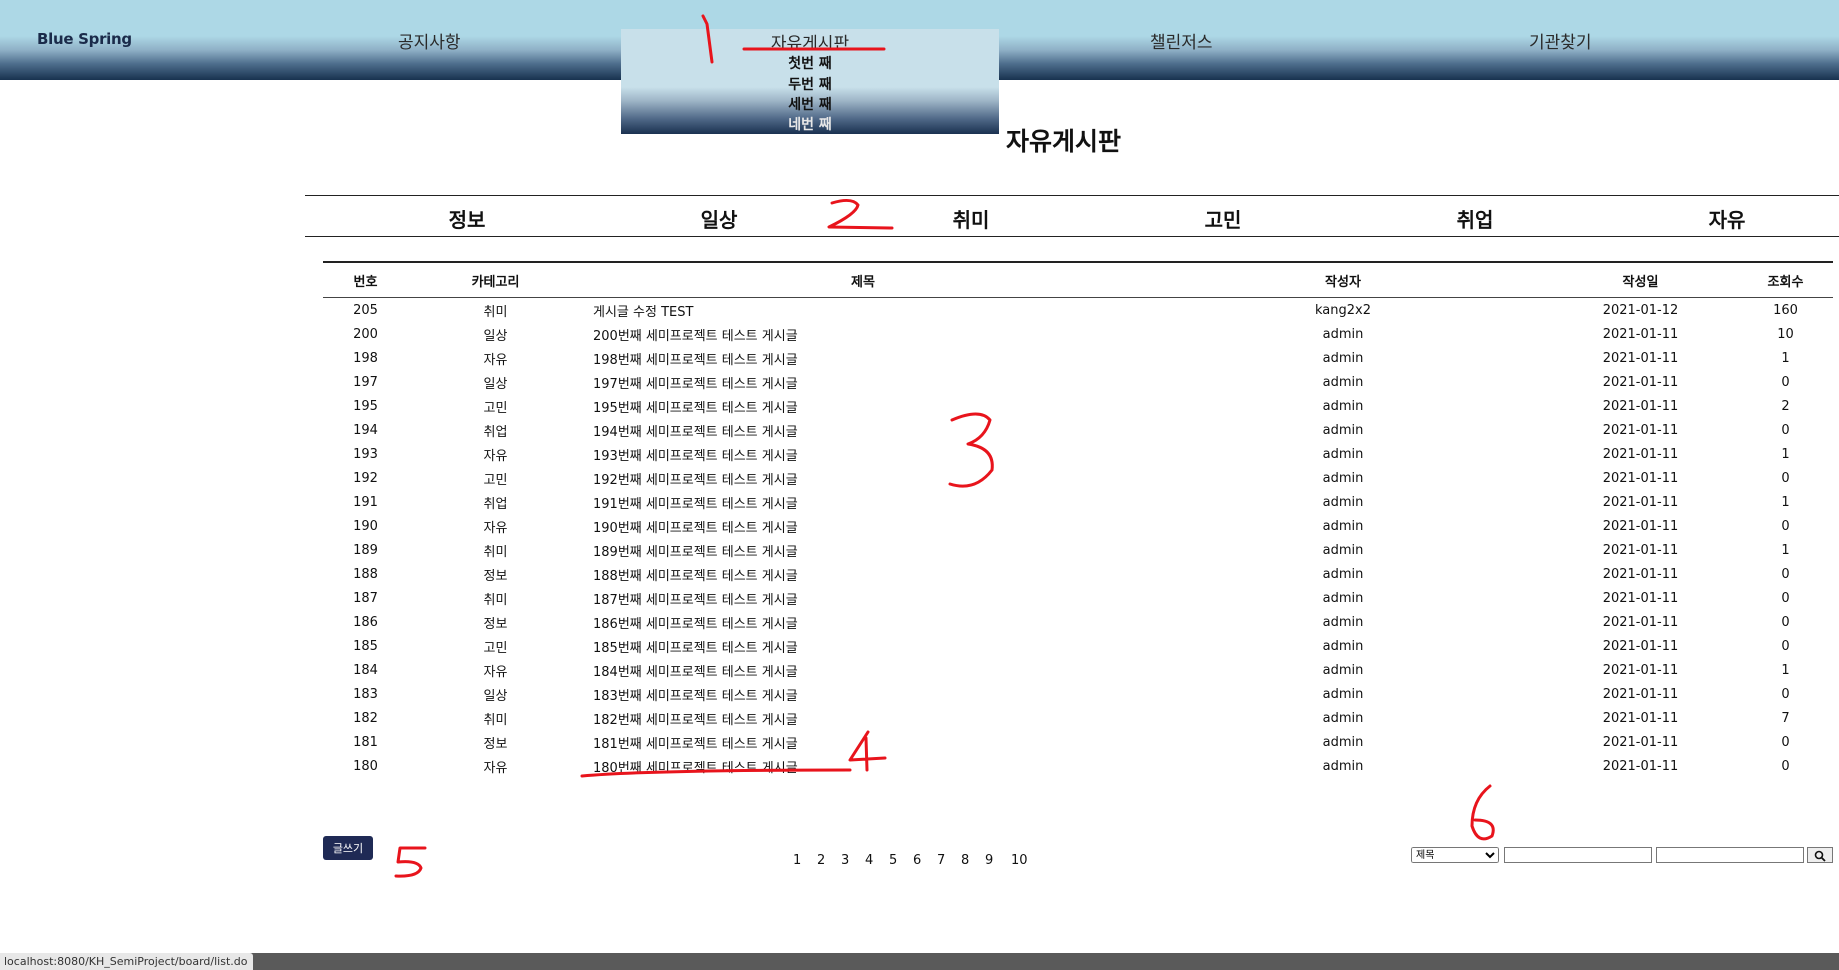 The height and width of the screenshot is (970, 1839). I want to click on post-title-link: 198번째 세미프로젝트 테스트 게시글, so click(863, 358).